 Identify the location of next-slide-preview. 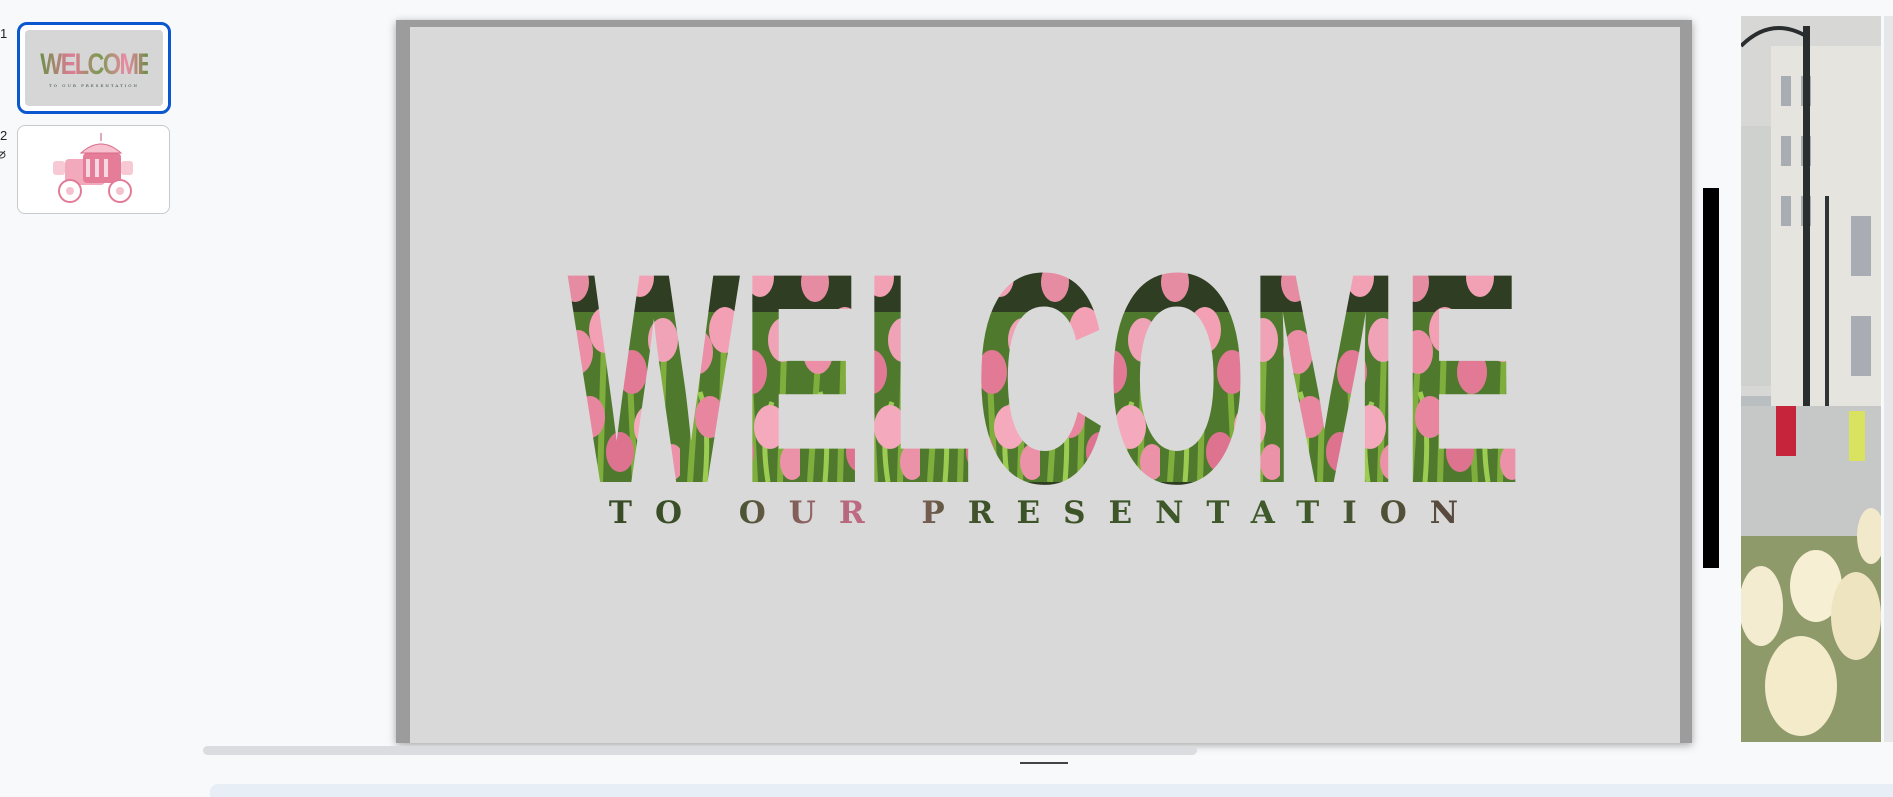
(1811, 379).